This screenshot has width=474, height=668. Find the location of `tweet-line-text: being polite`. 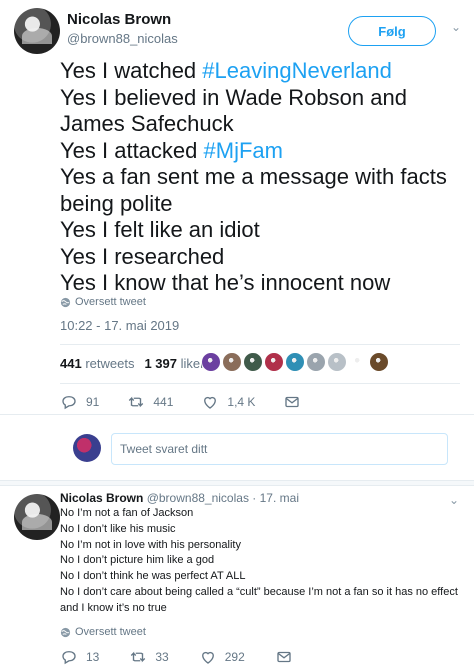

tweet-line-text: being polite is located at coordinates (116, 203).